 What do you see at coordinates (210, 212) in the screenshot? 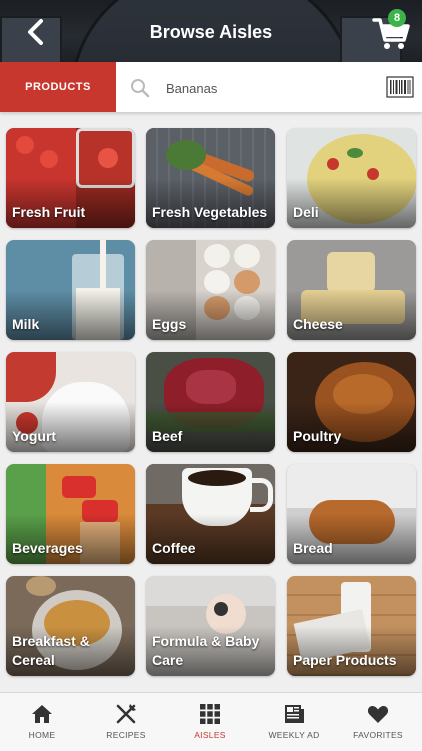
I see `aisle-label: Fresh Vegetables` at bounding box center [210, 212].